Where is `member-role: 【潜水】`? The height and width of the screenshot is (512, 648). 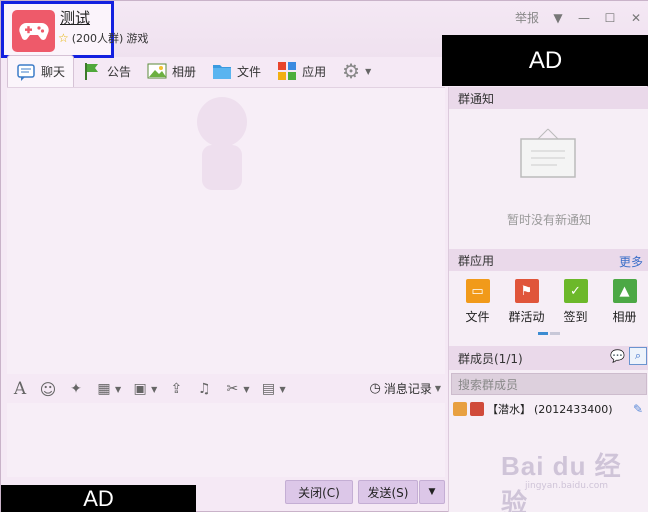
member-role: 【潜水】 is located at coordinates (509, 409).